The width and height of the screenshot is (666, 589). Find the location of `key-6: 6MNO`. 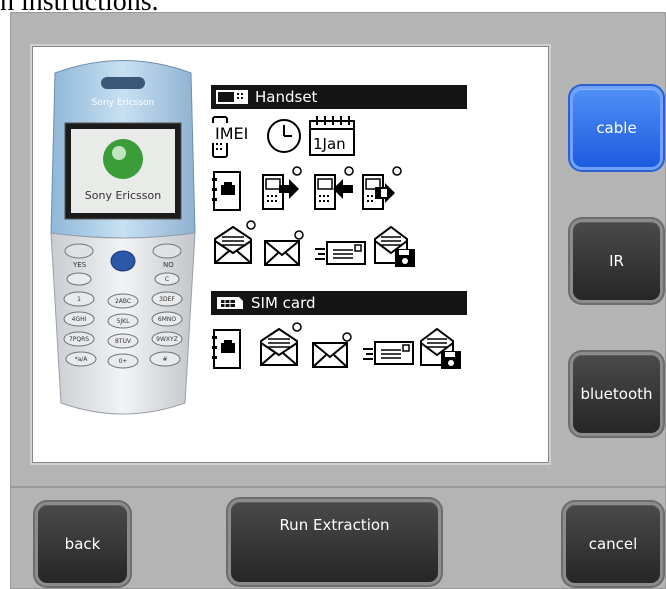

key-6: 6MNO is located at coordinates (167, 319).